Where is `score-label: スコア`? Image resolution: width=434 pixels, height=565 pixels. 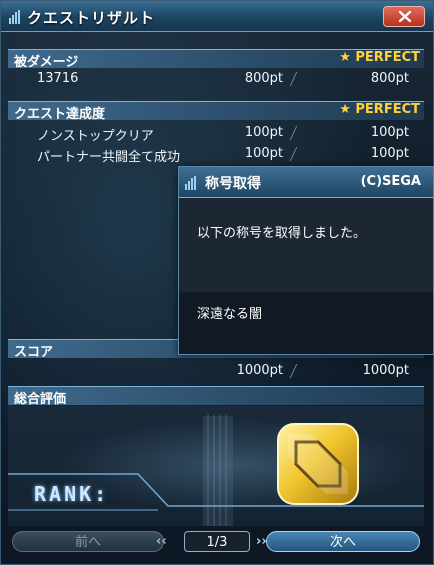 score-label: スコア is located at coordinates (34, 352).